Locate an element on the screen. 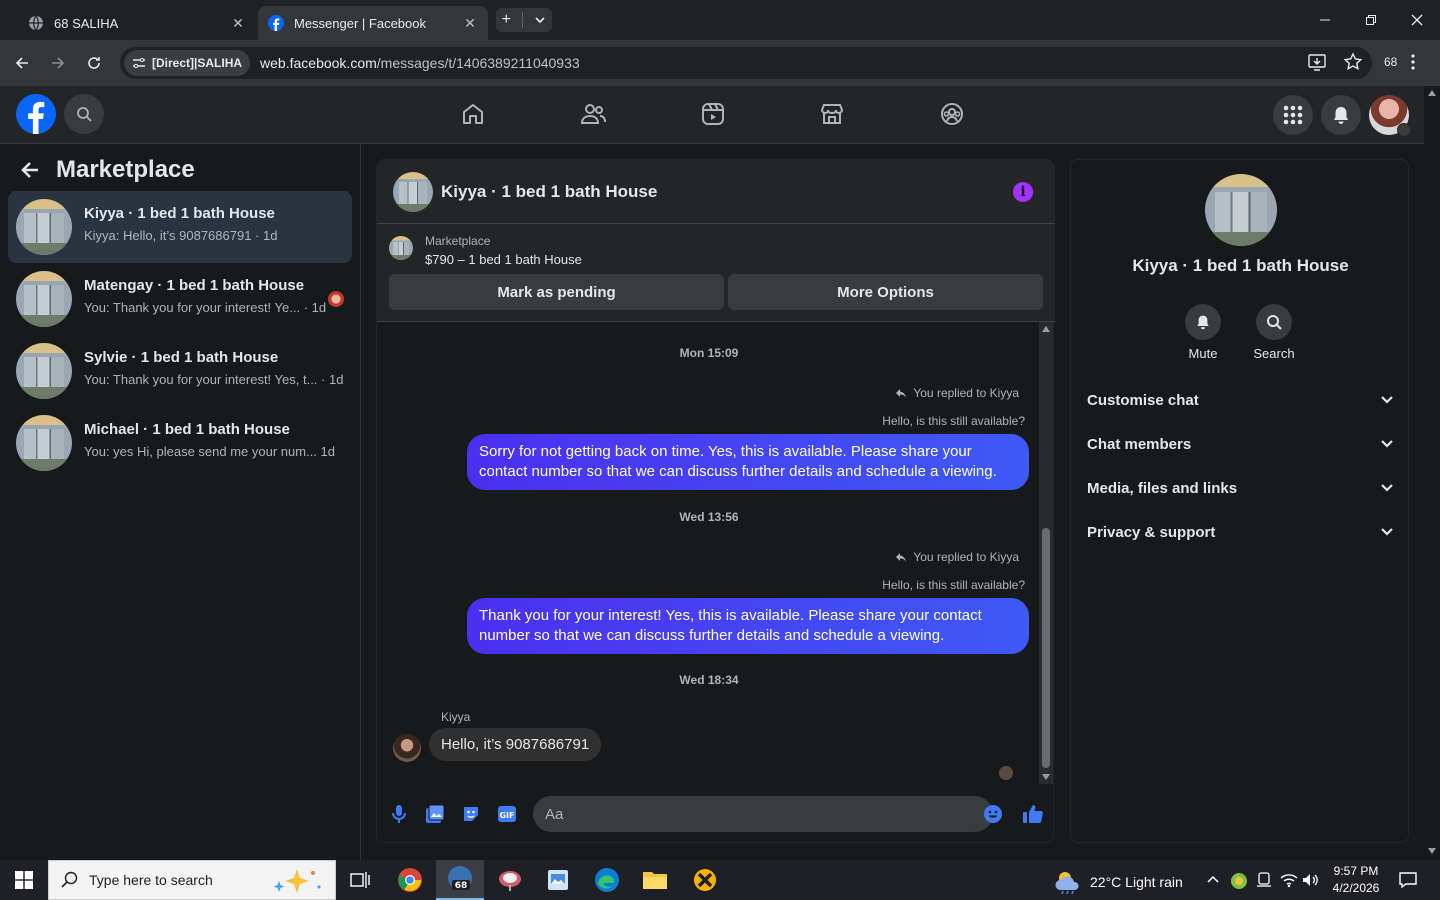 This screenshot has height=900, width=1440. meet-now-icon is located at coordinates (1264, 880).